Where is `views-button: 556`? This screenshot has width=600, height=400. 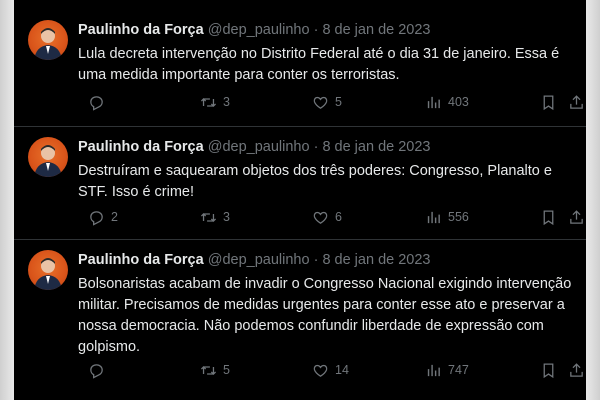 views-button: 556 is located at coordinates (447, 217).